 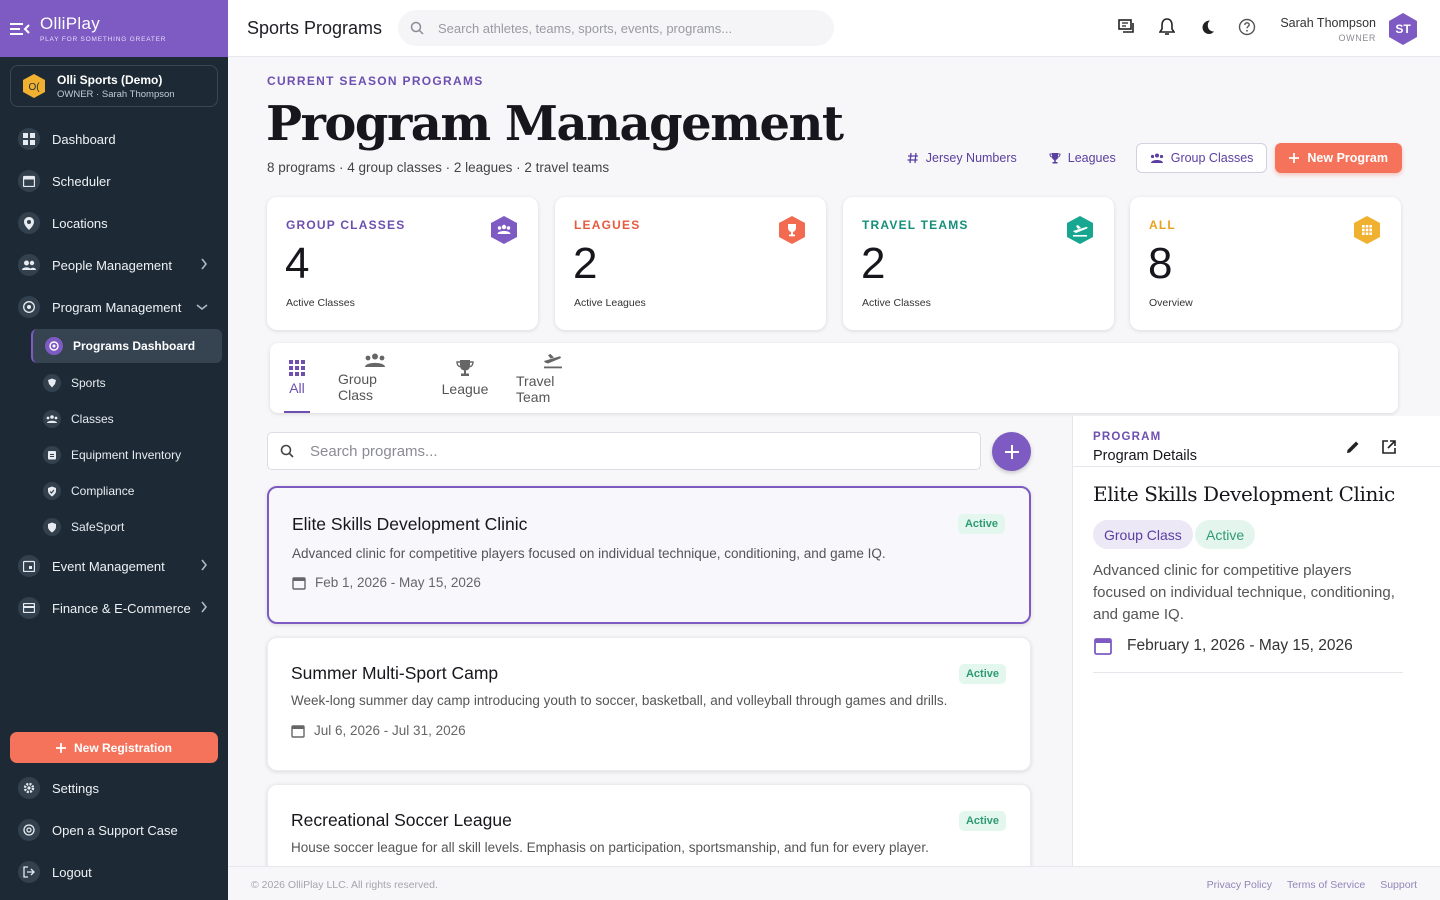 I want to click on group-icon, so click(x=1156, y=158).